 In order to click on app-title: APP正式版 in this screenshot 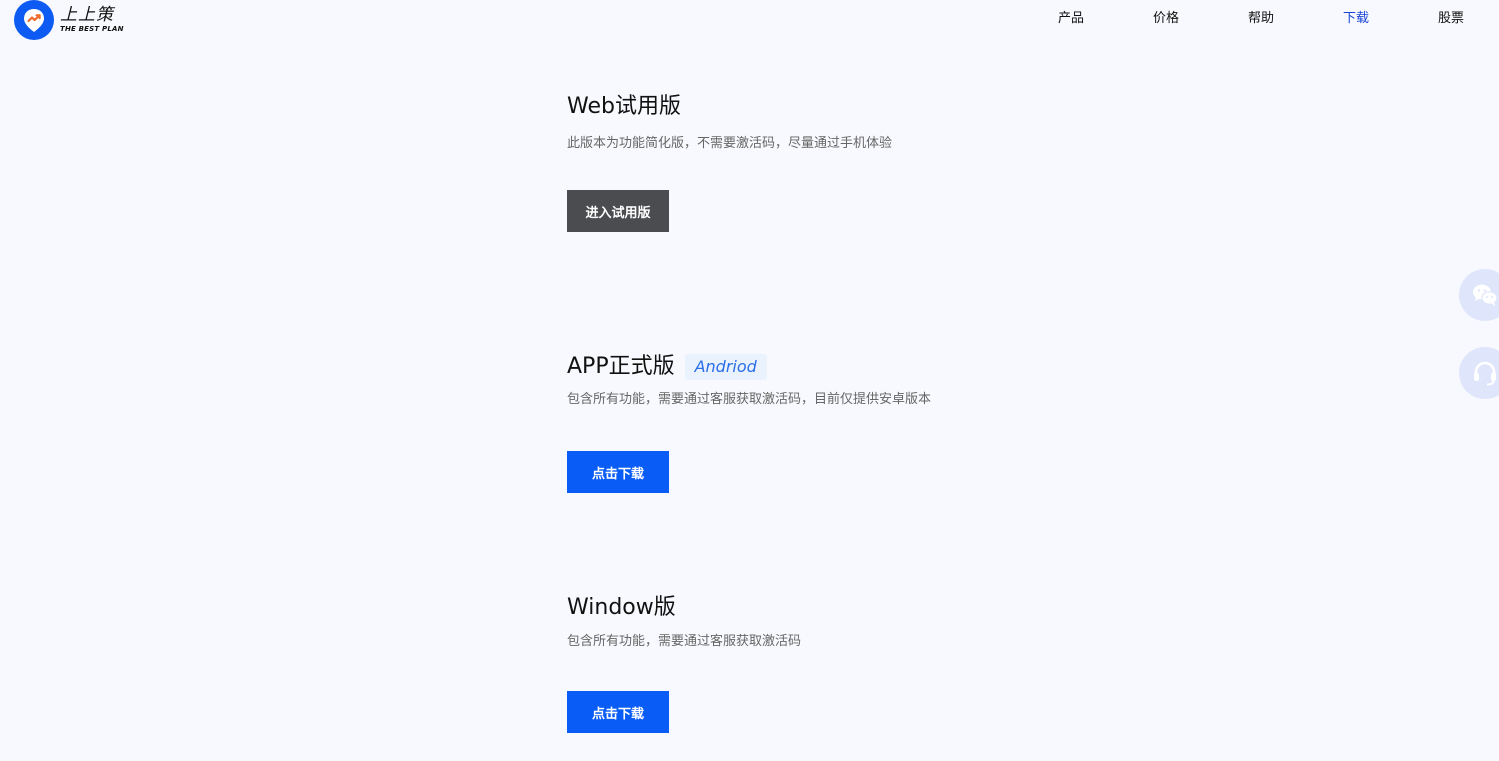, I will do `click(621, 366)`.